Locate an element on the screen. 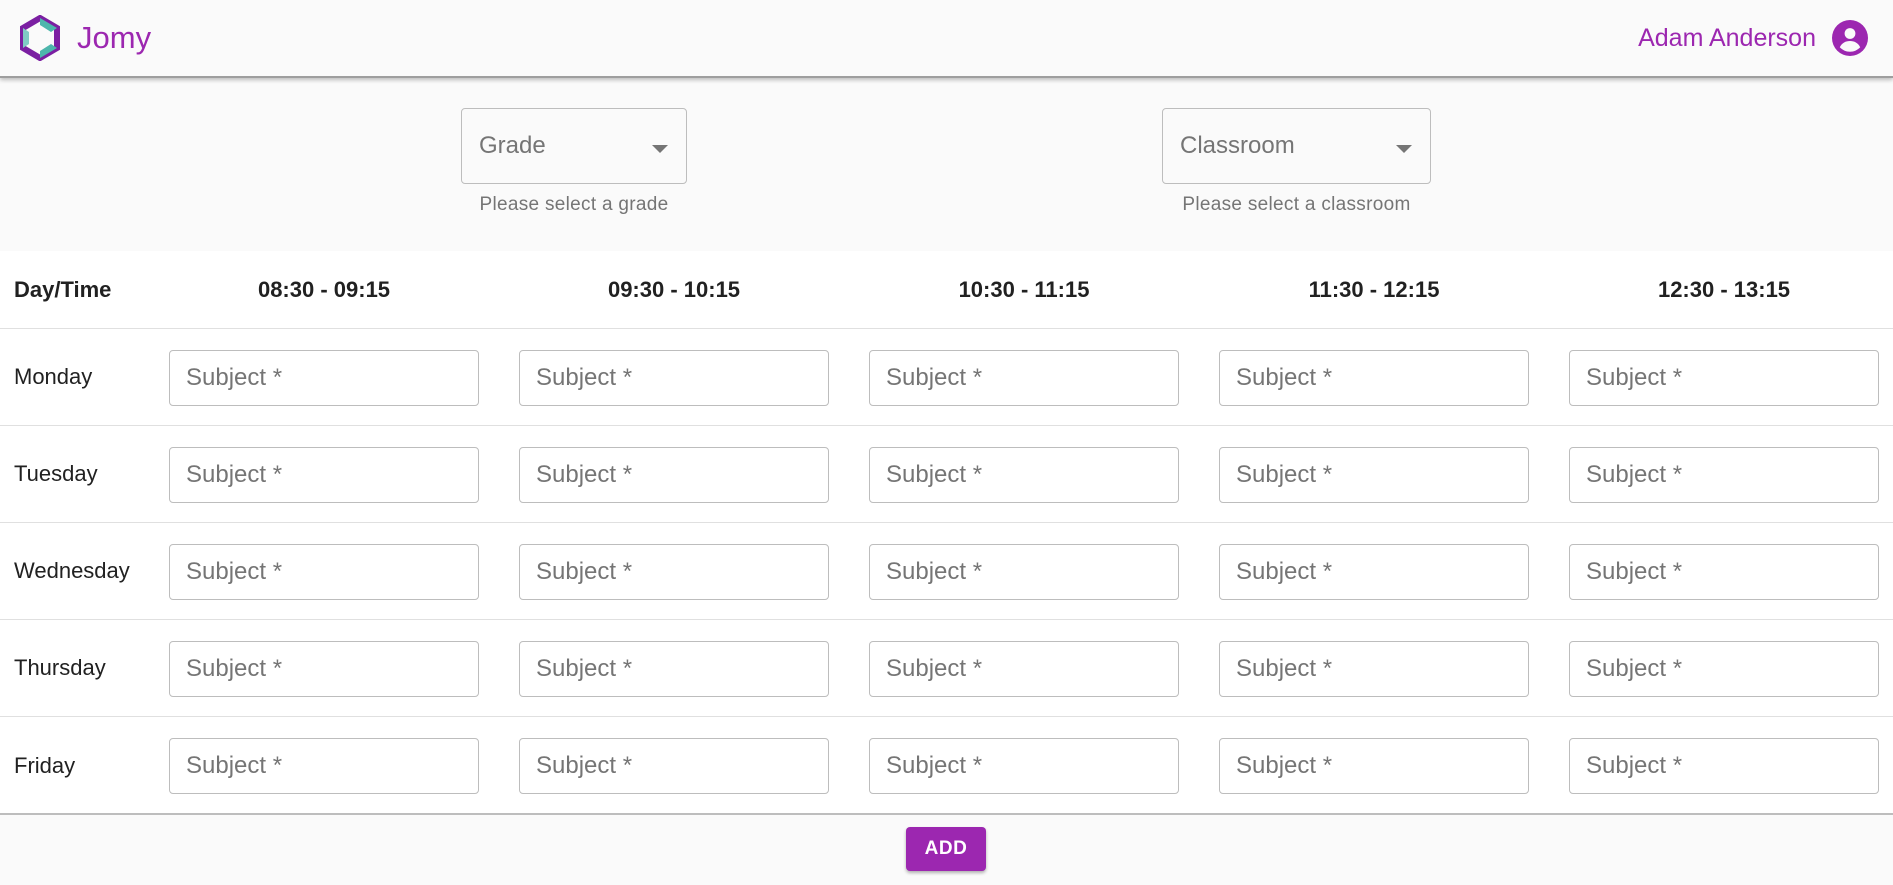 This screenshot has height=885, width=1893. schedule-row-monday: Monday is located at coordinates (946, 377).